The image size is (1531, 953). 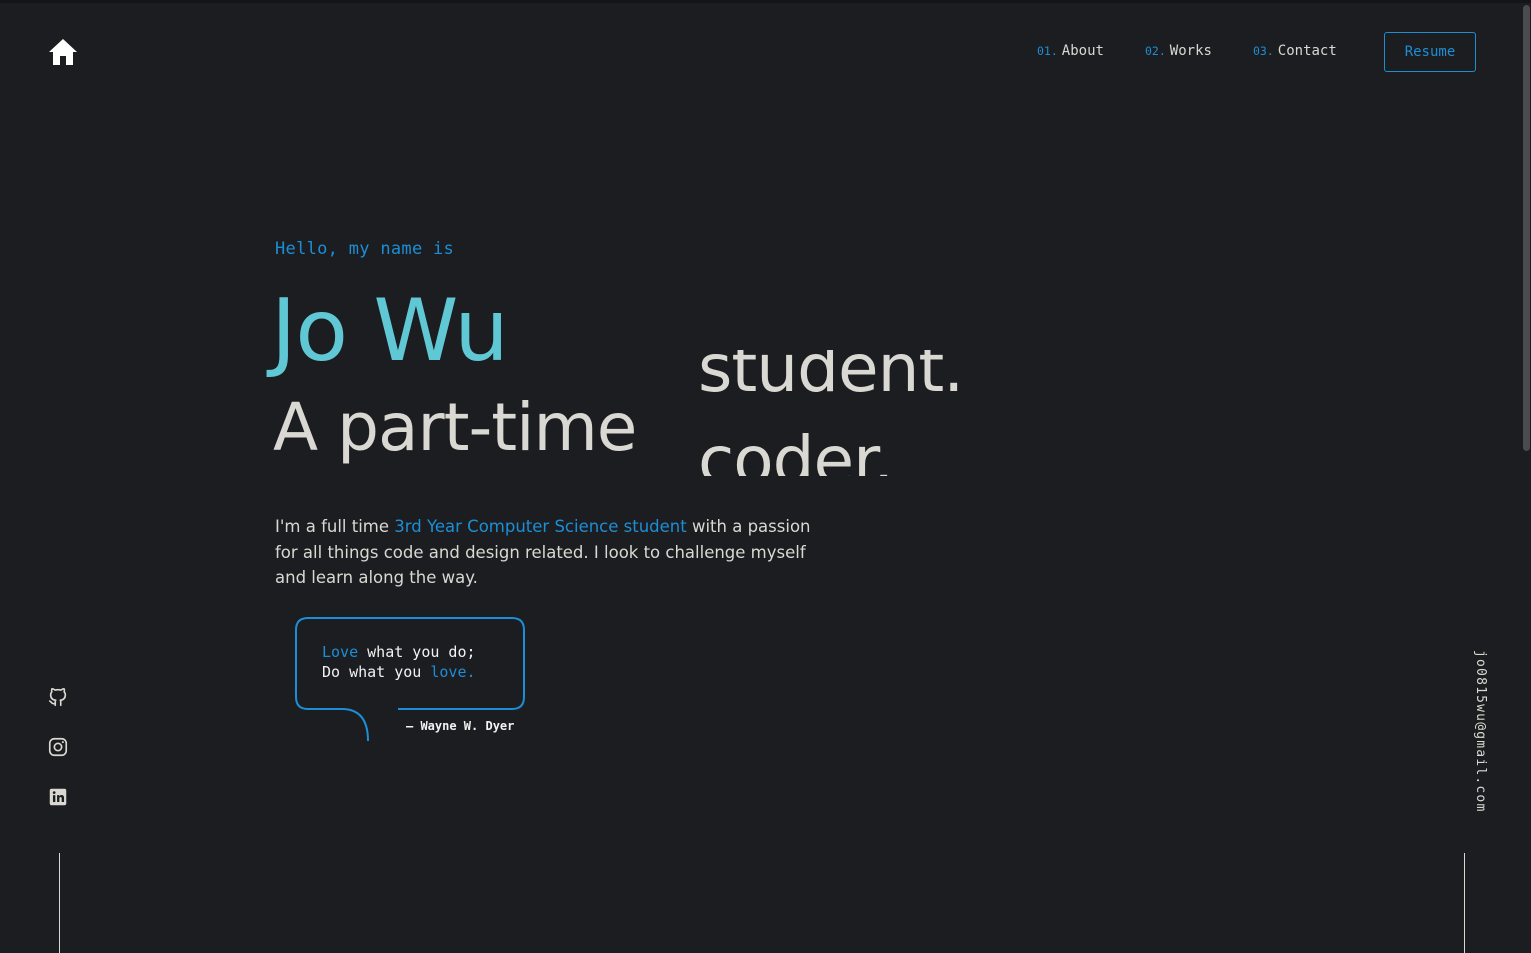 What do you see at coordinates (1190, 51) in the screenshot?
I see `nav-works-label: Works` at bounding box center [1190, 51].